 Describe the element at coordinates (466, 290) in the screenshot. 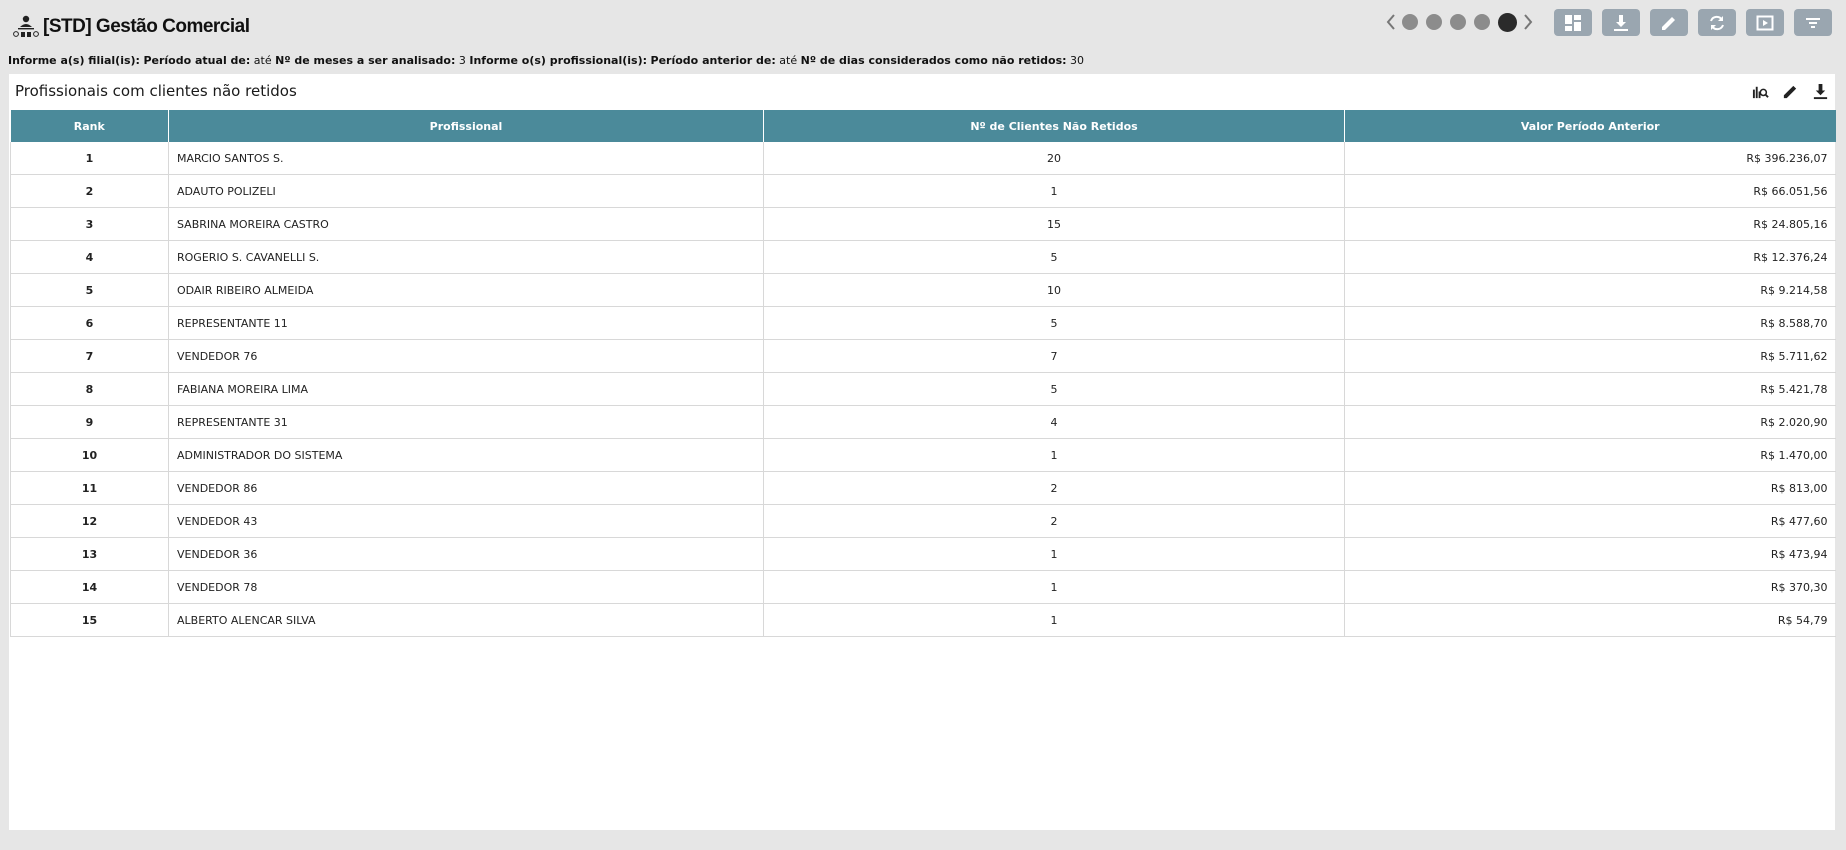

I see `cell-profissional: ODAIR RIBEIRO ALMEIDA` at that location.